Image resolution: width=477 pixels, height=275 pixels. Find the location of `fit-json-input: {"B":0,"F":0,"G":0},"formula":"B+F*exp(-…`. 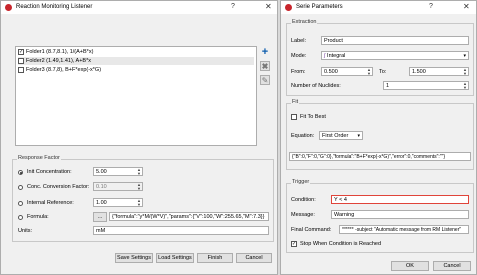

fit-json-input: {"B":0,"F":0,"G":0},"formula":"B+F*exp(-… is located at coordinates (380, 156).